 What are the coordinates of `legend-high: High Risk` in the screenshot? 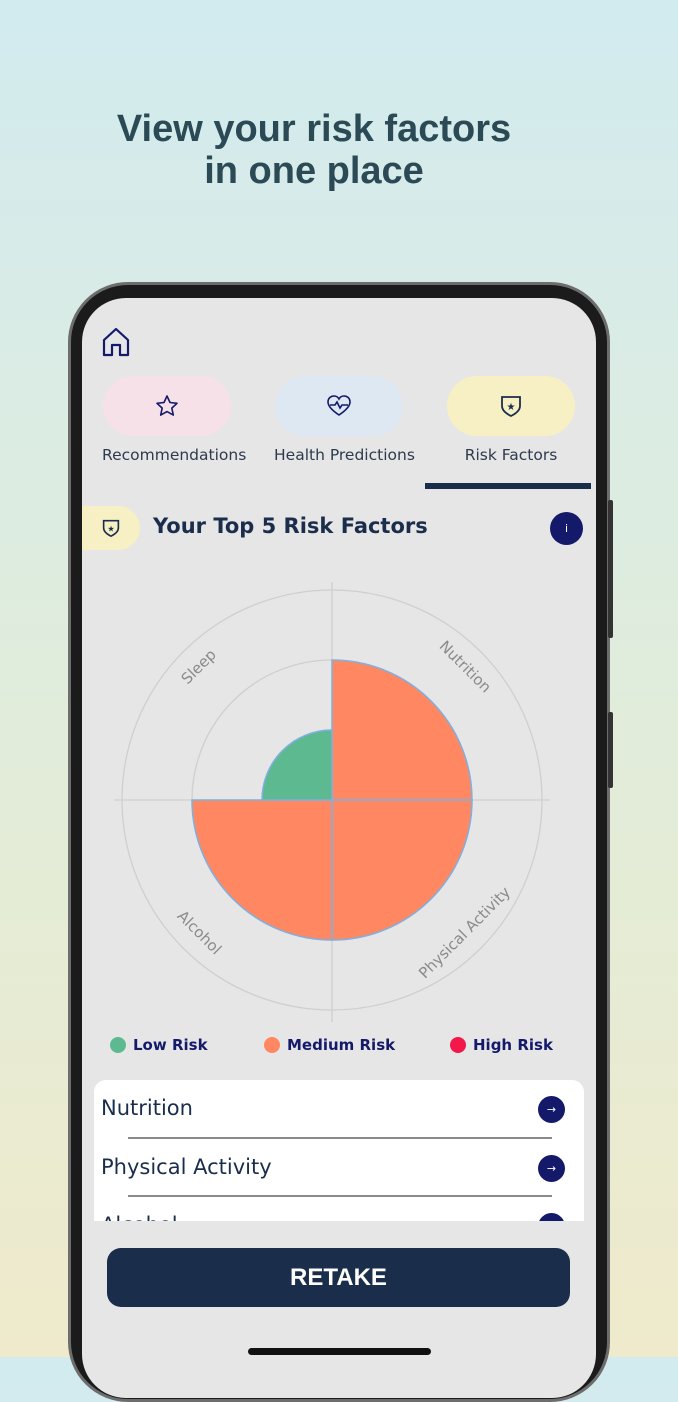 It's located at (501, 1045).